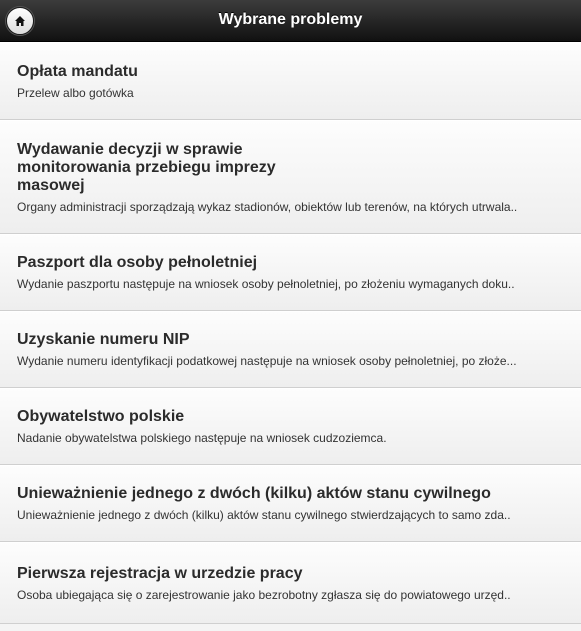 This screenshot has width=581, height=631. I want to click on list-item-description: Przelew albo gotówka, so click(75, 92).